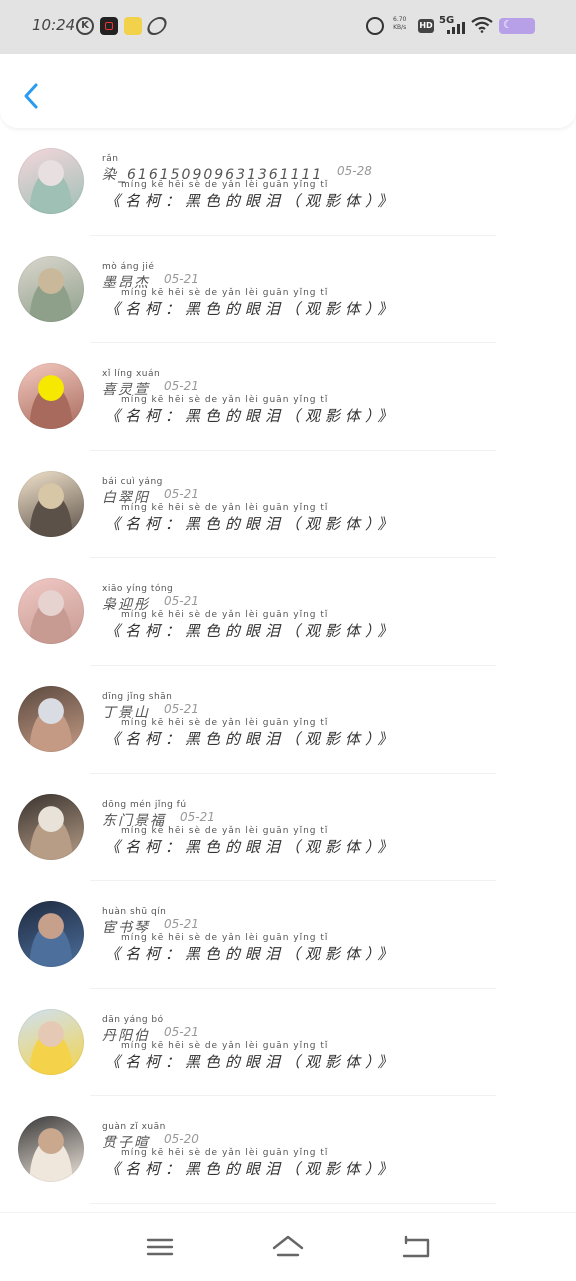 Image resolution: width=576 pixels, height=1281 pixels. What do you see at coordinates (131, 374) in the screenshot?
I see `username-pinyin: xǐ líng xuán` at bounding box center [131, 374].